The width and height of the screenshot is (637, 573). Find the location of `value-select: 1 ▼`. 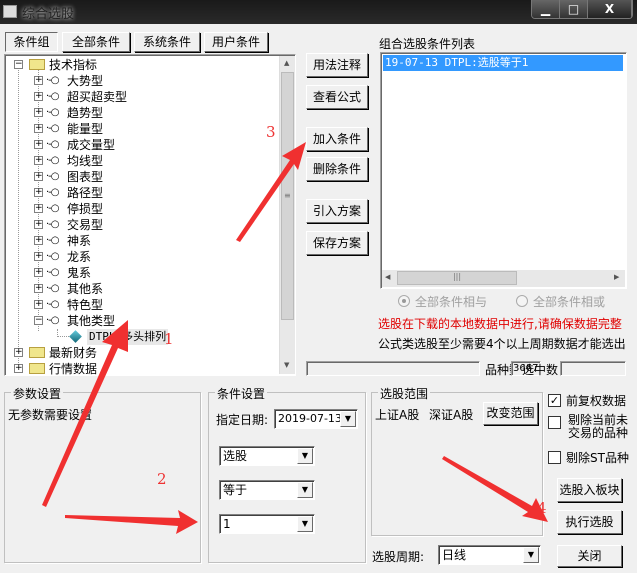

value-select: 1 ▼ is located at coordinates (267, 524).